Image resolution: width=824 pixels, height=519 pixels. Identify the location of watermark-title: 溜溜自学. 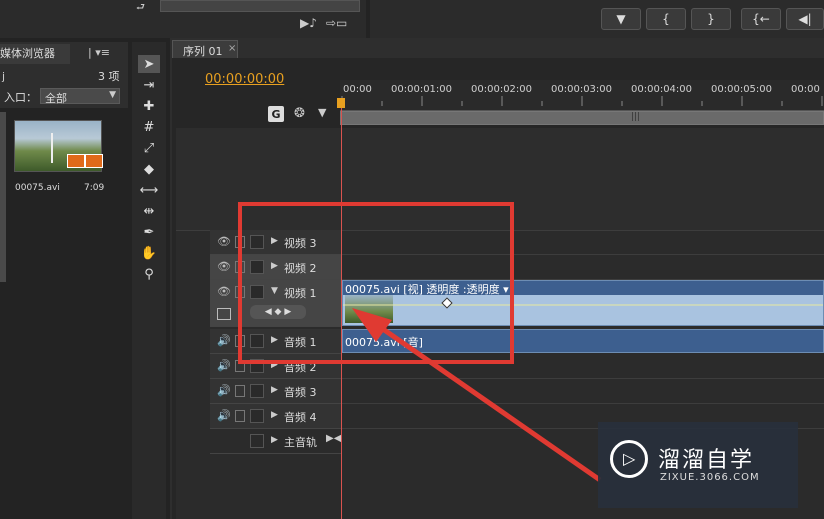
(706, 460).